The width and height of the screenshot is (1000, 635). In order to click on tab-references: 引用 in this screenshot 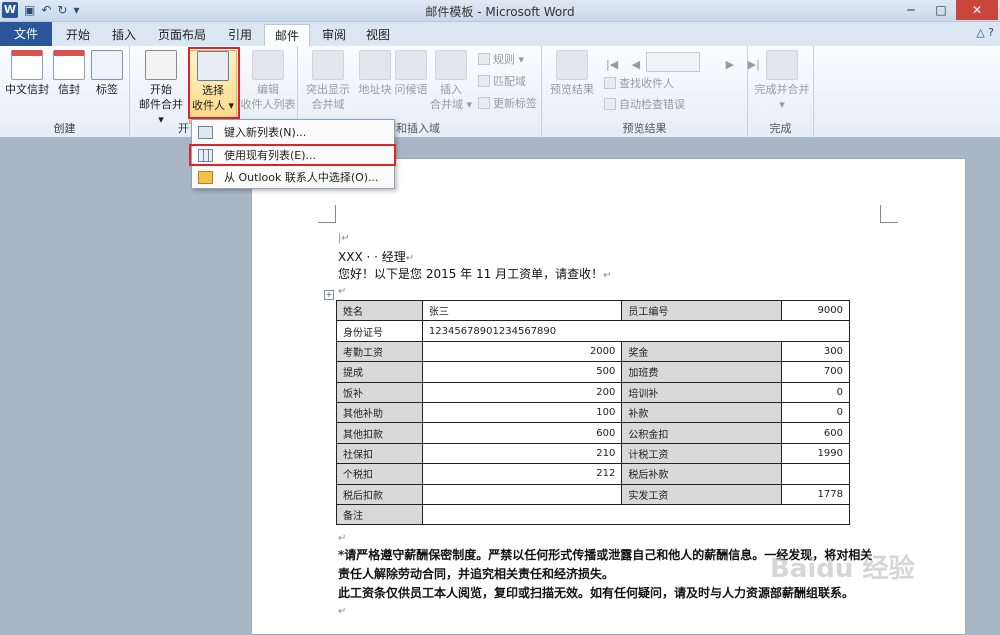, I will do `click(240, 35)`.